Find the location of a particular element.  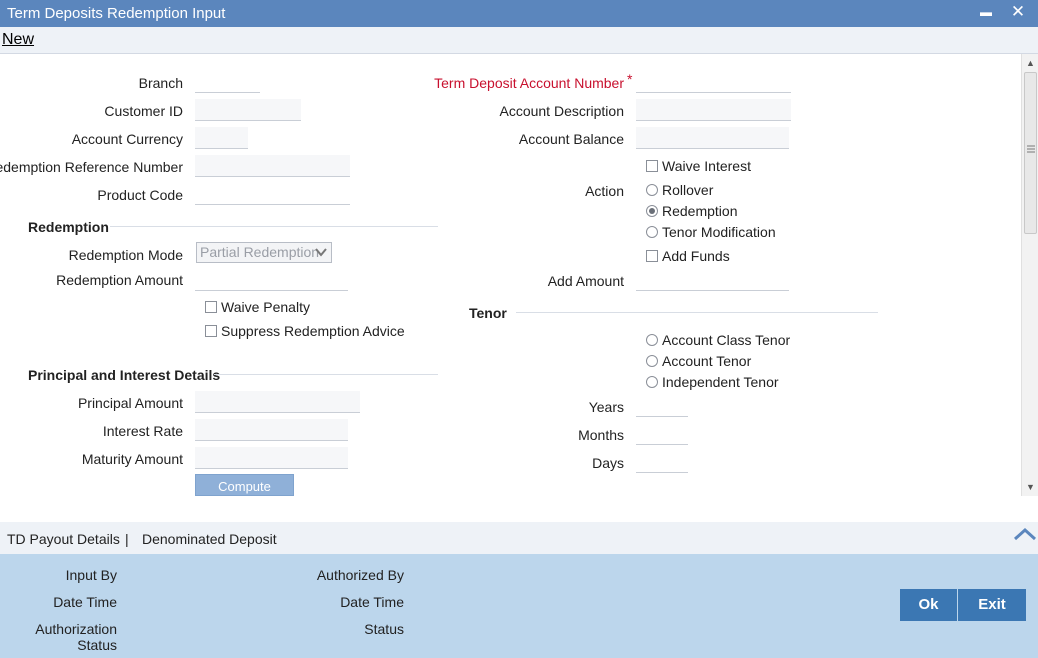

tenor-radio-independent is located at coordinates (652, 382).